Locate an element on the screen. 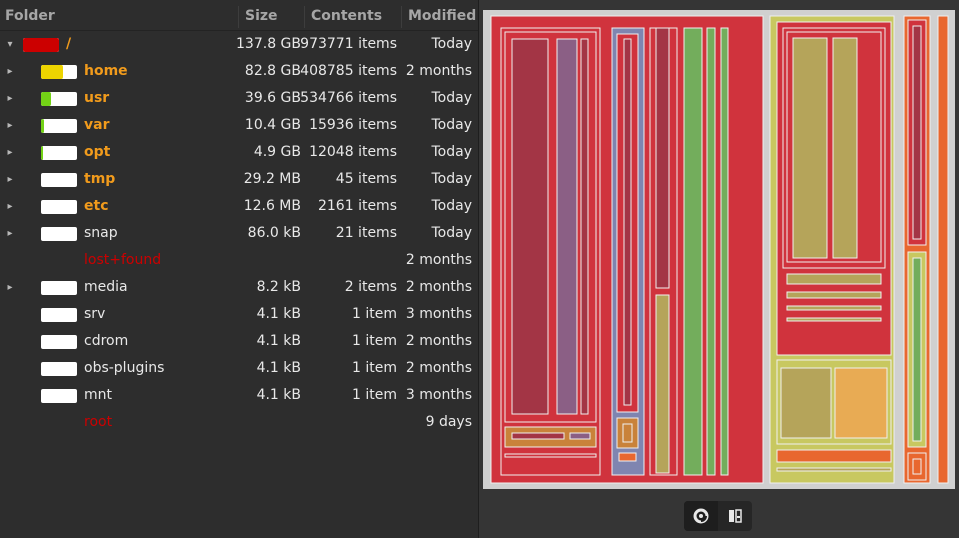  usage-bar-fill is located at coordinates (41, 45).